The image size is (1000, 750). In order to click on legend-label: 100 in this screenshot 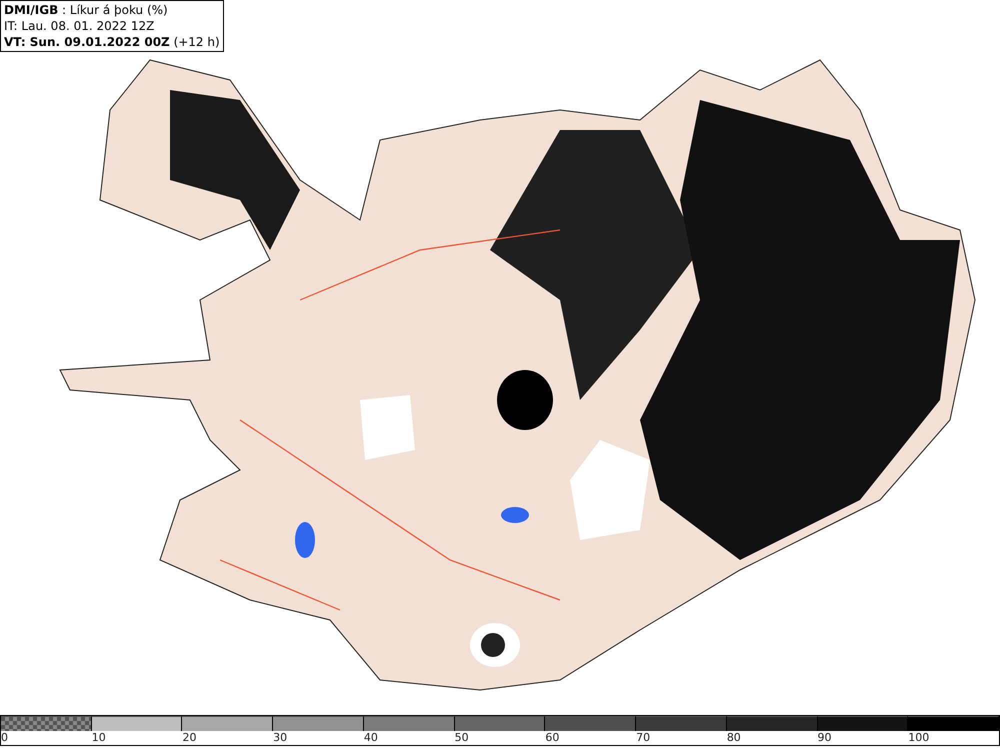, I will do `click(919, 738)`.